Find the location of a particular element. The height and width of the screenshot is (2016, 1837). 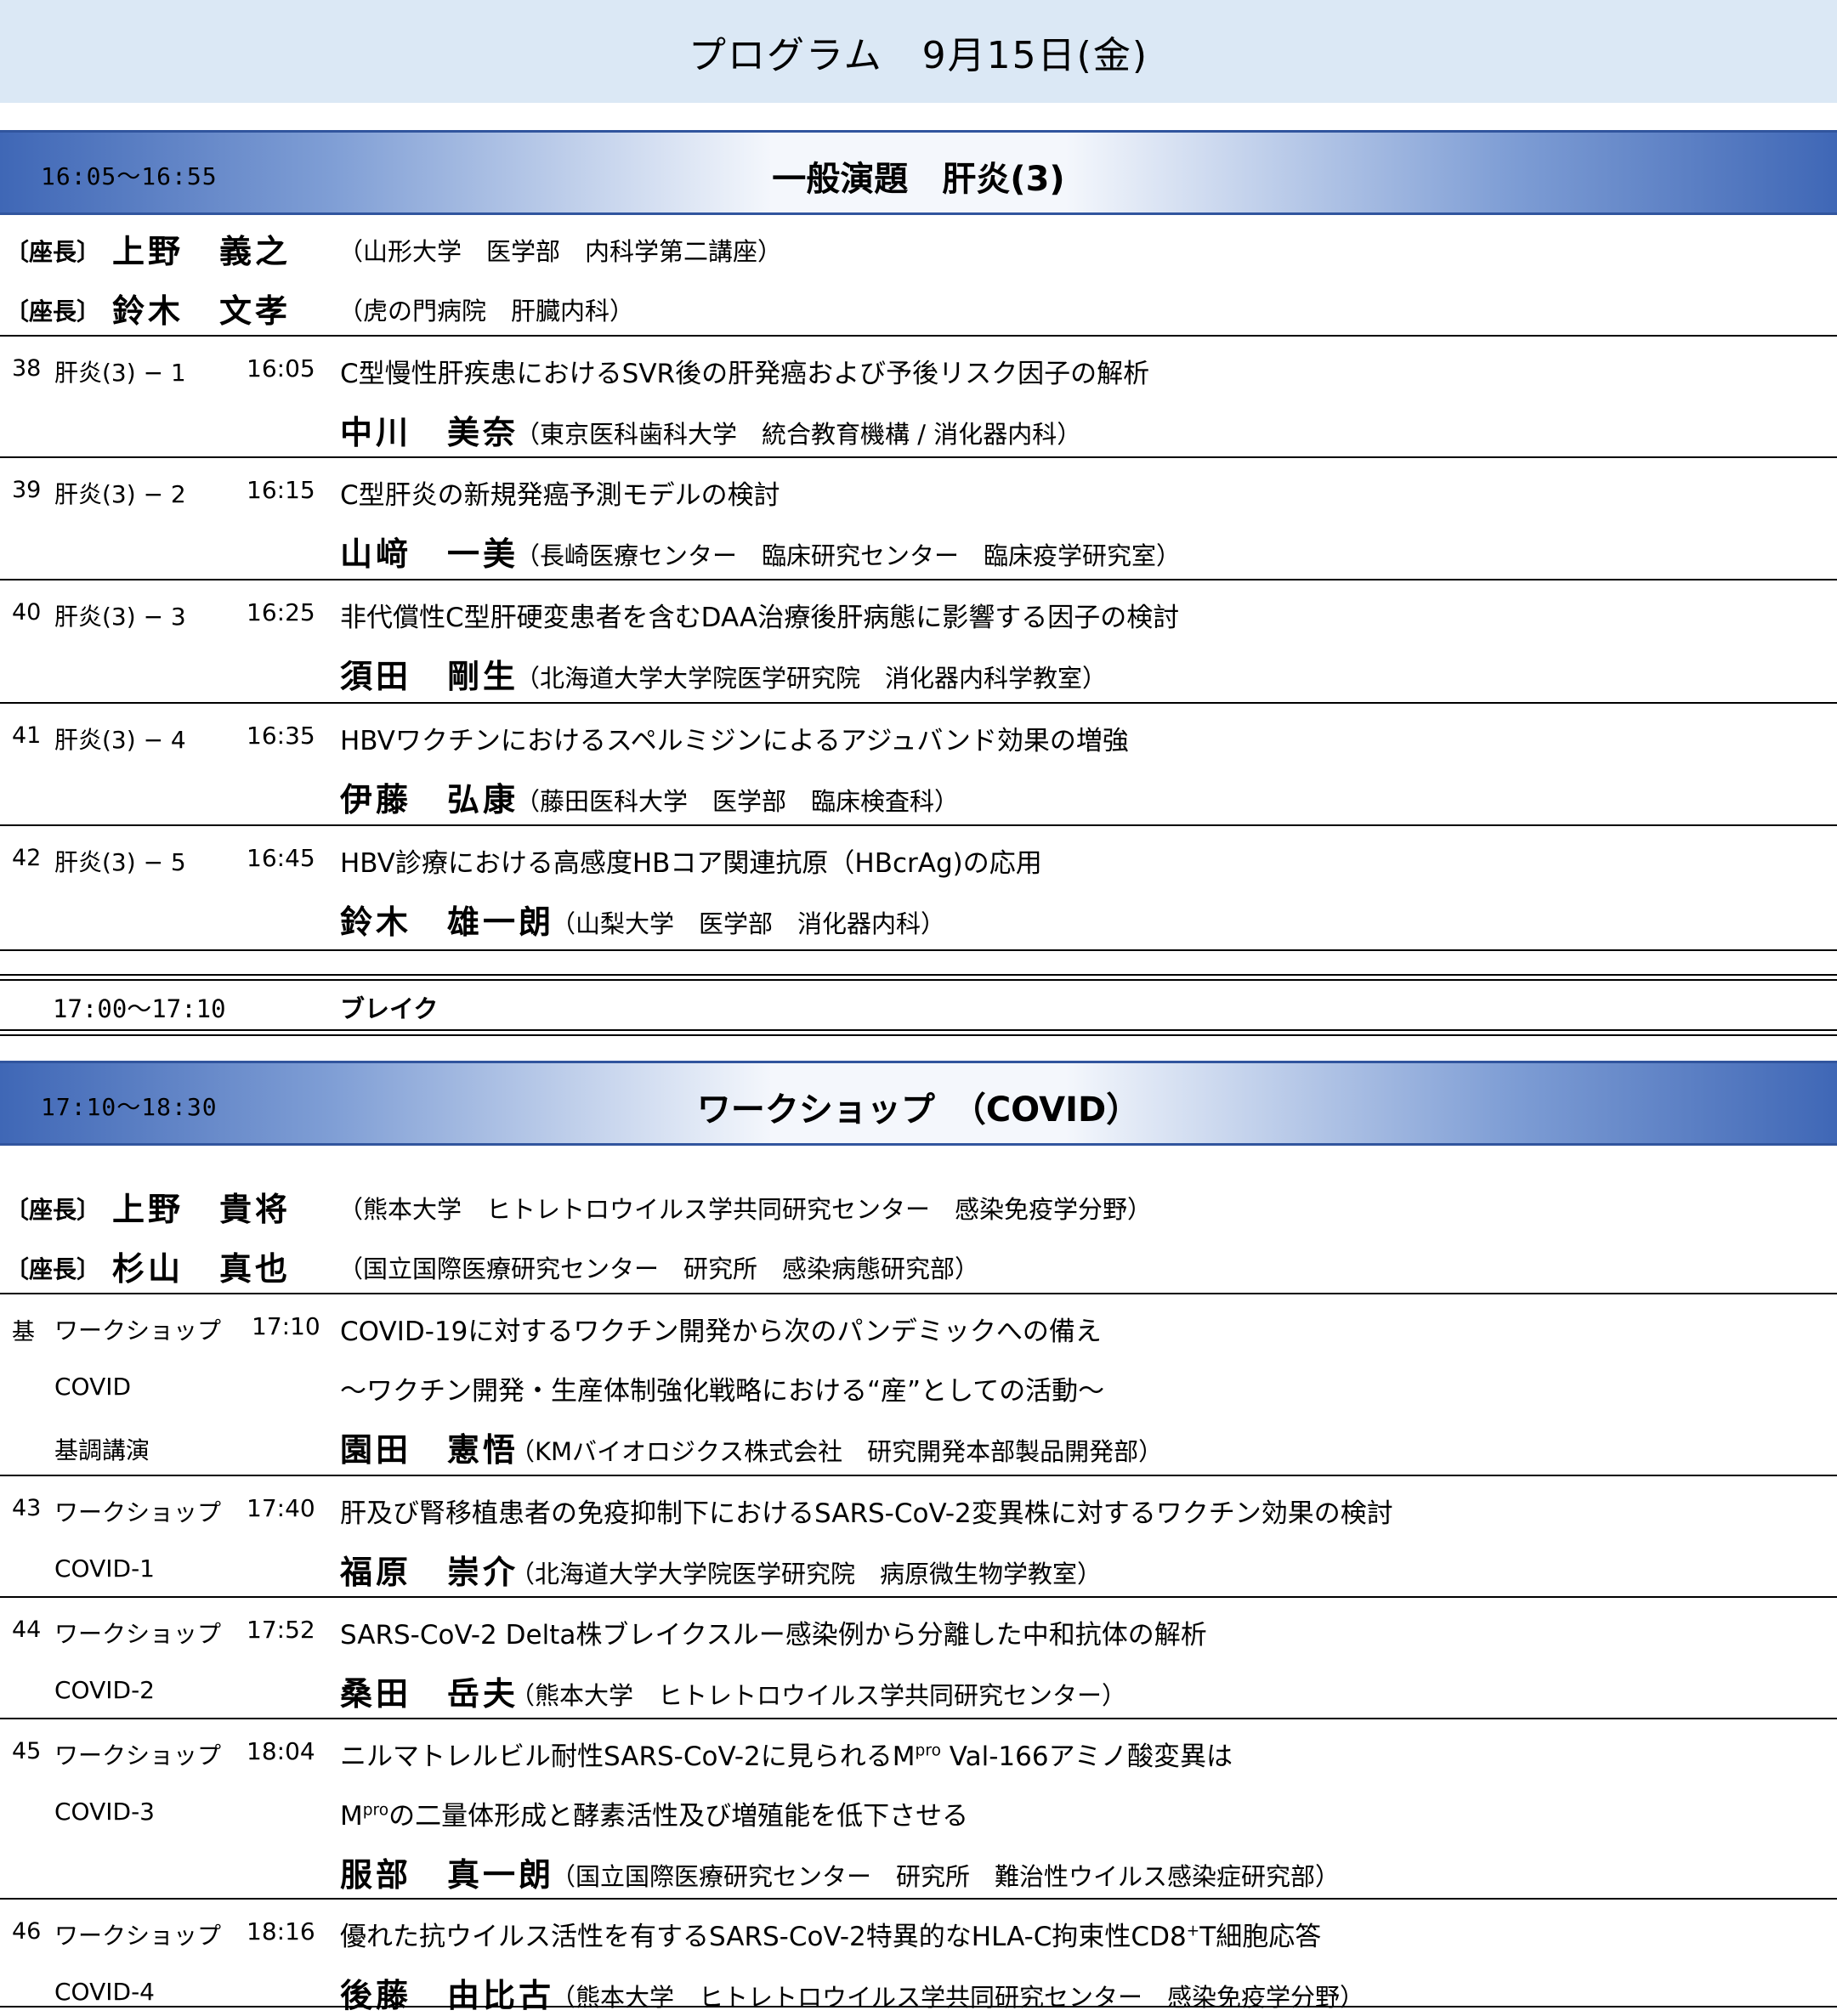

presentation-title: C型肝炎の新規発癌予測モデルの検討 is located at coordinates (560, 495).